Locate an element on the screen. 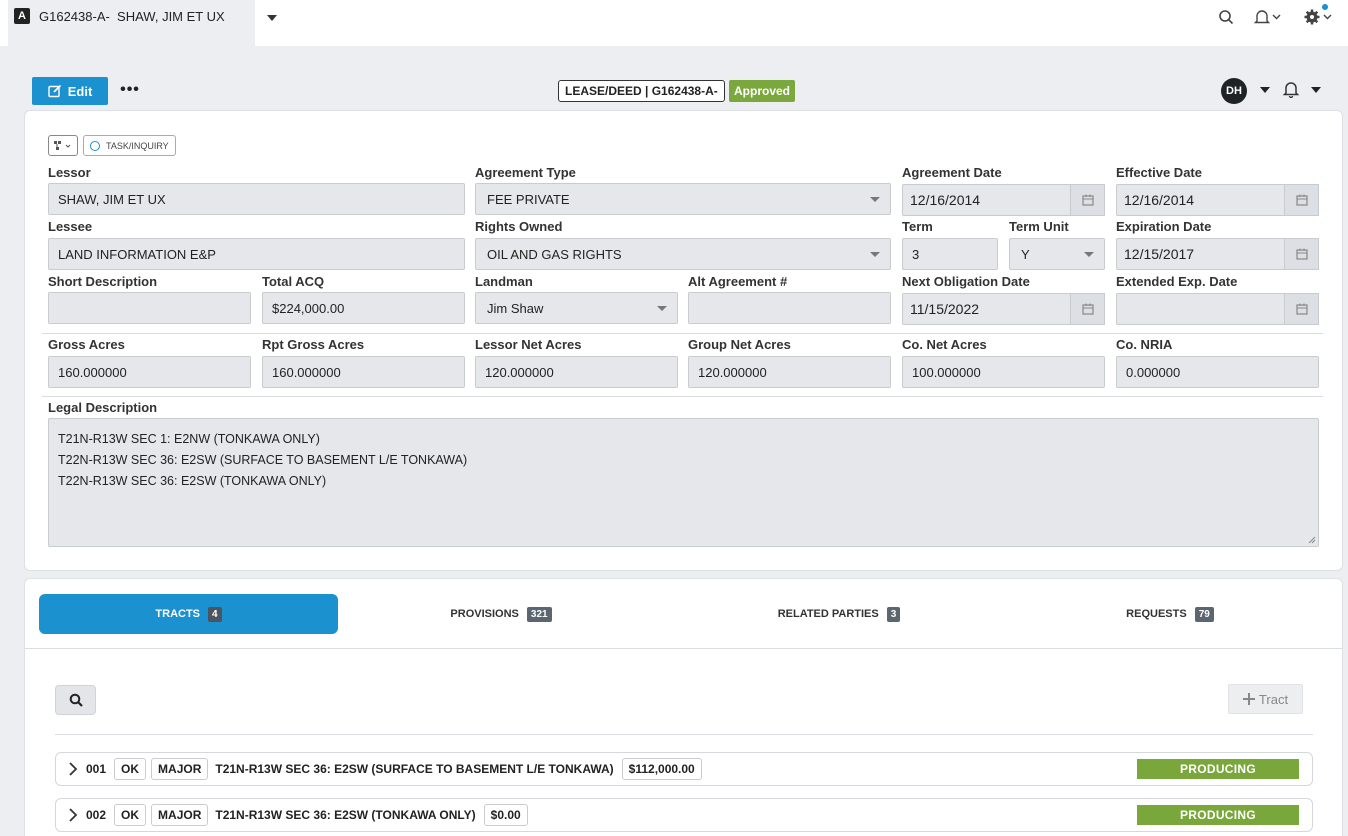 The width and height of the screenshot is (1348, 836). task-inquiry-label: TASK/INQUIRY is located at coordinates (137, 145).